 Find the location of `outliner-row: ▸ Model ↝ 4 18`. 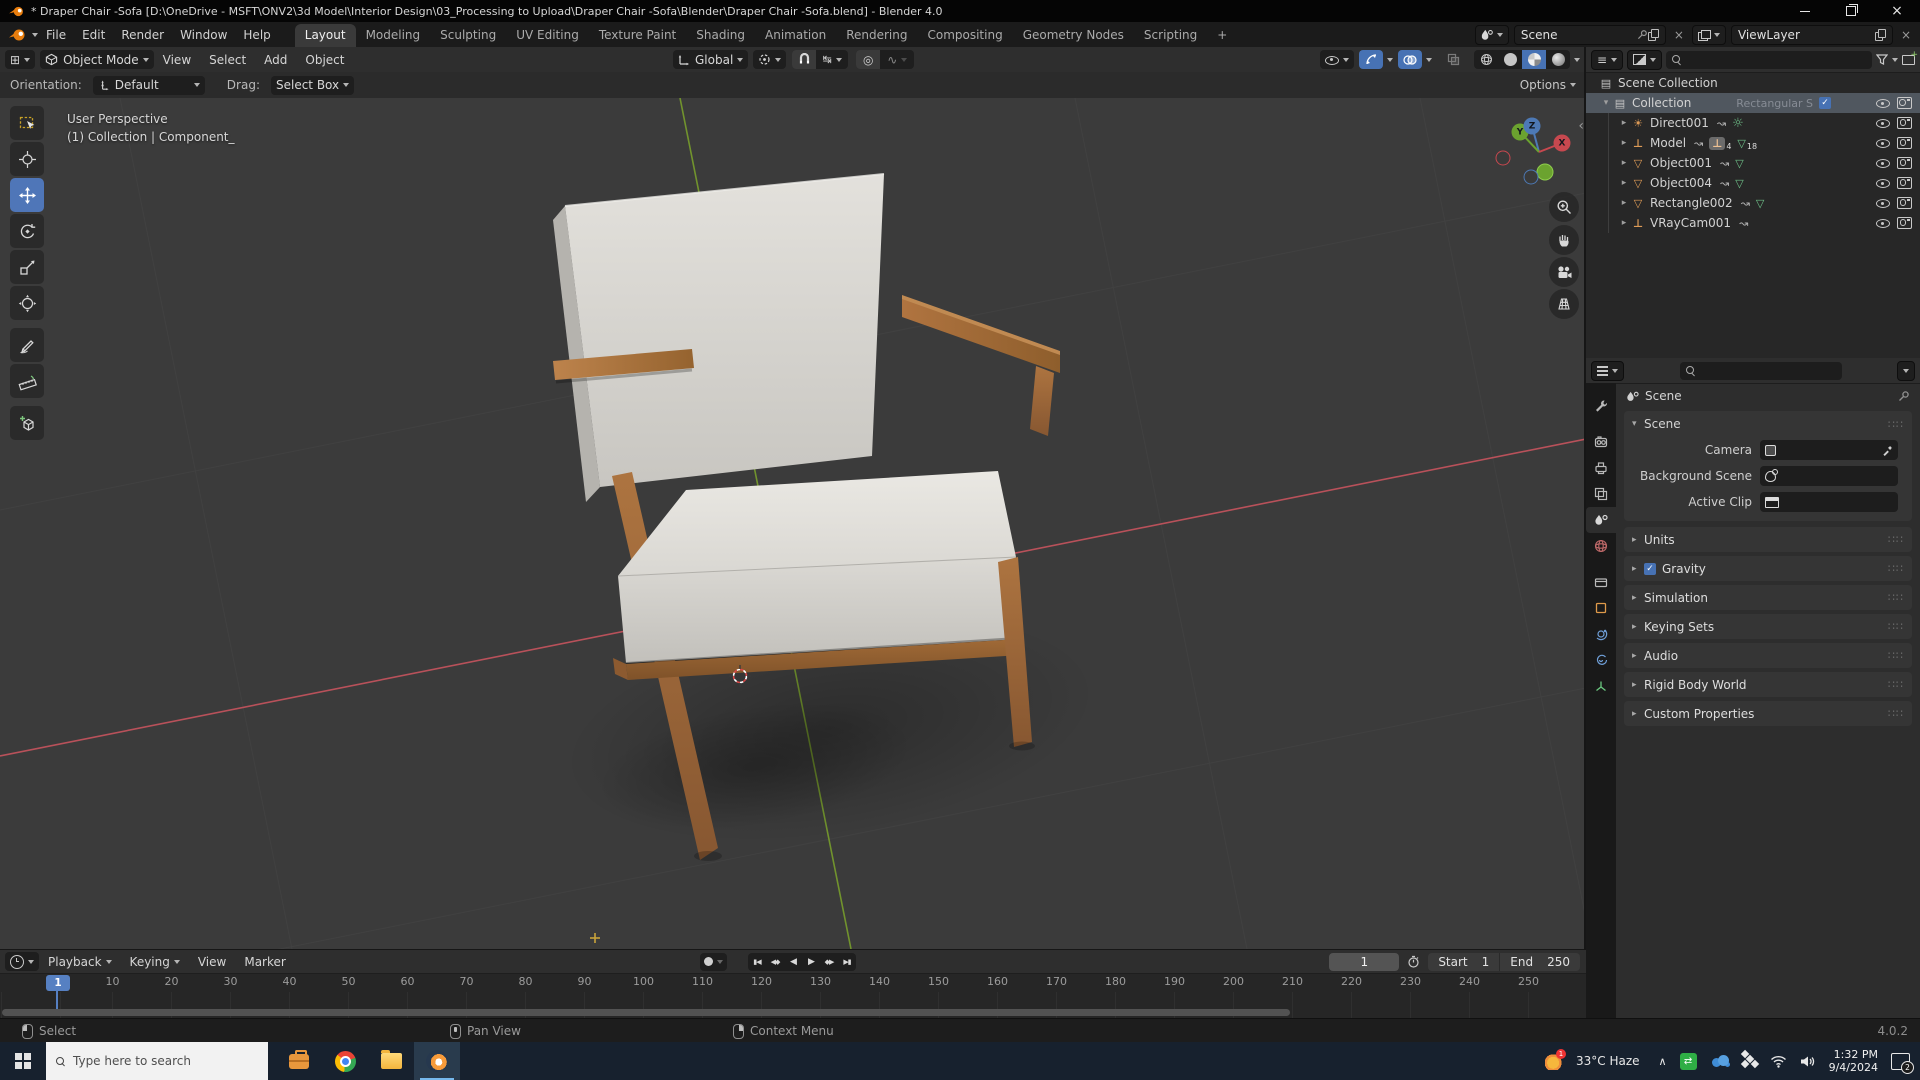

outliner-row: ▸ Model ↝ 4 18 is located at coordinates (1753, 143).